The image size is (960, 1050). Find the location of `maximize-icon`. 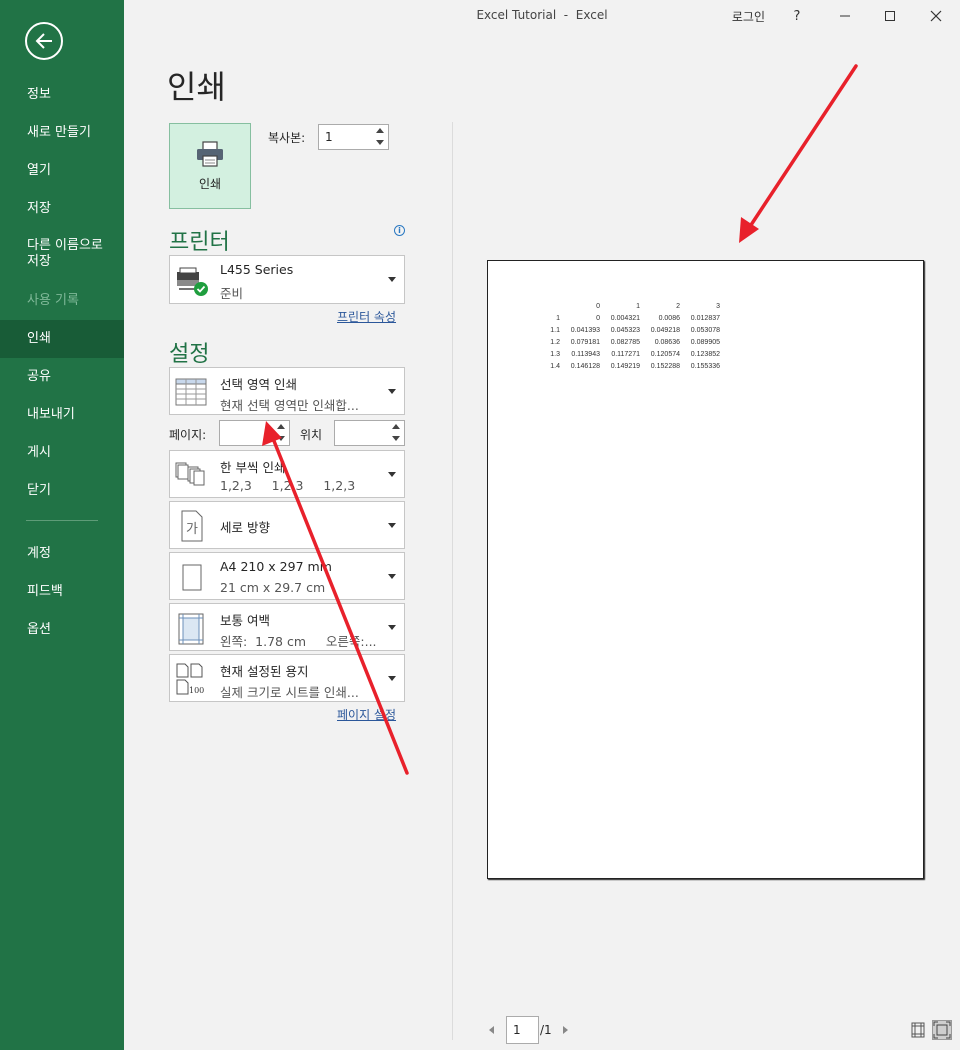

maximize-icon is located at coordinates (890, 16).